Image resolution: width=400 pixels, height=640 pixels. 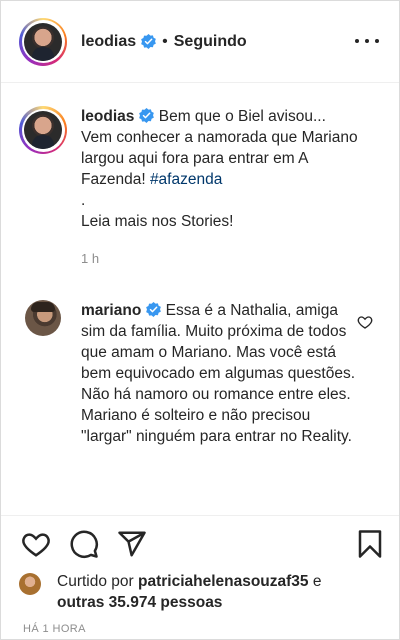 What do you see at coordinates (36, 544) in the screenshot?
I see `heart-icon` at bounding box center [36, 544].